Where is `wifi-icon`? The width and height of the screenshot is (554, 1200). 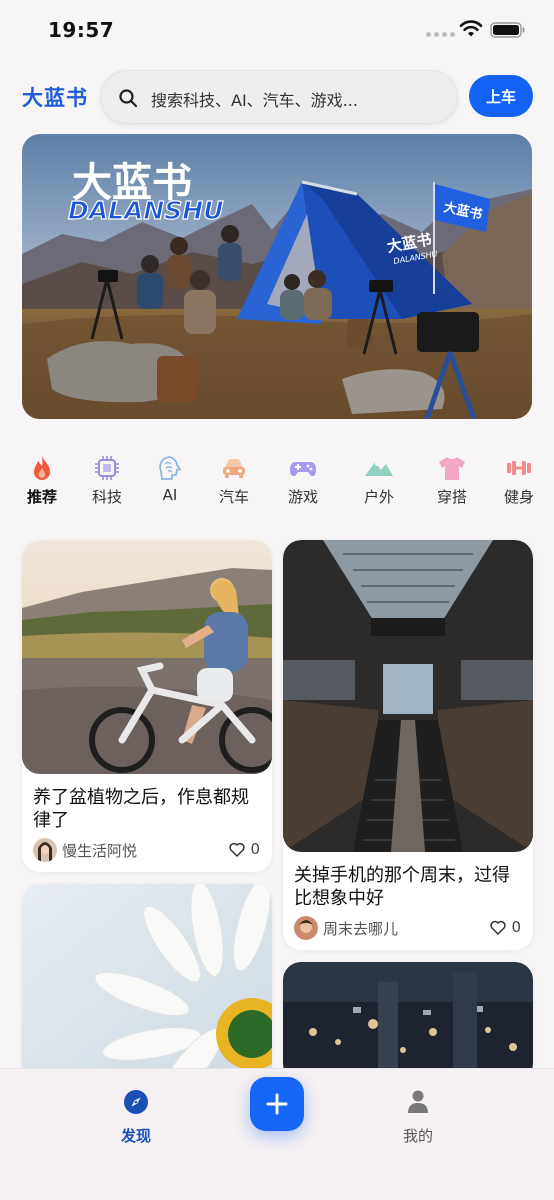
wifi-icon is located at coordinates (471, 28).